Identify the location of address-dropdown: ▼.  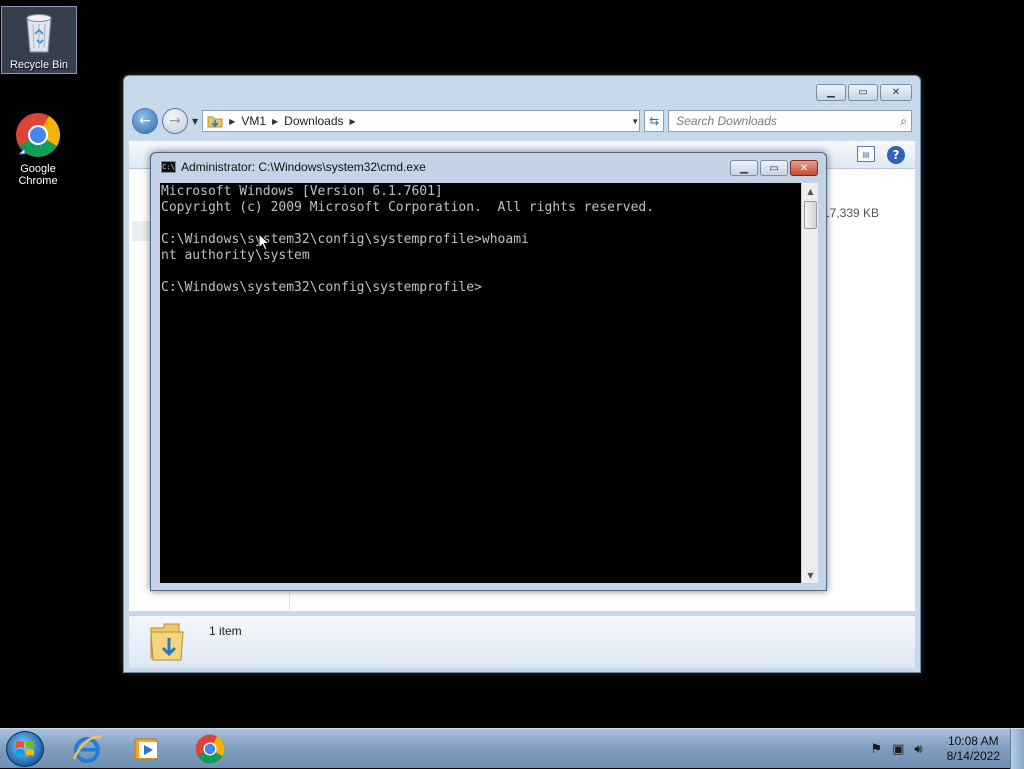
(635, 121).